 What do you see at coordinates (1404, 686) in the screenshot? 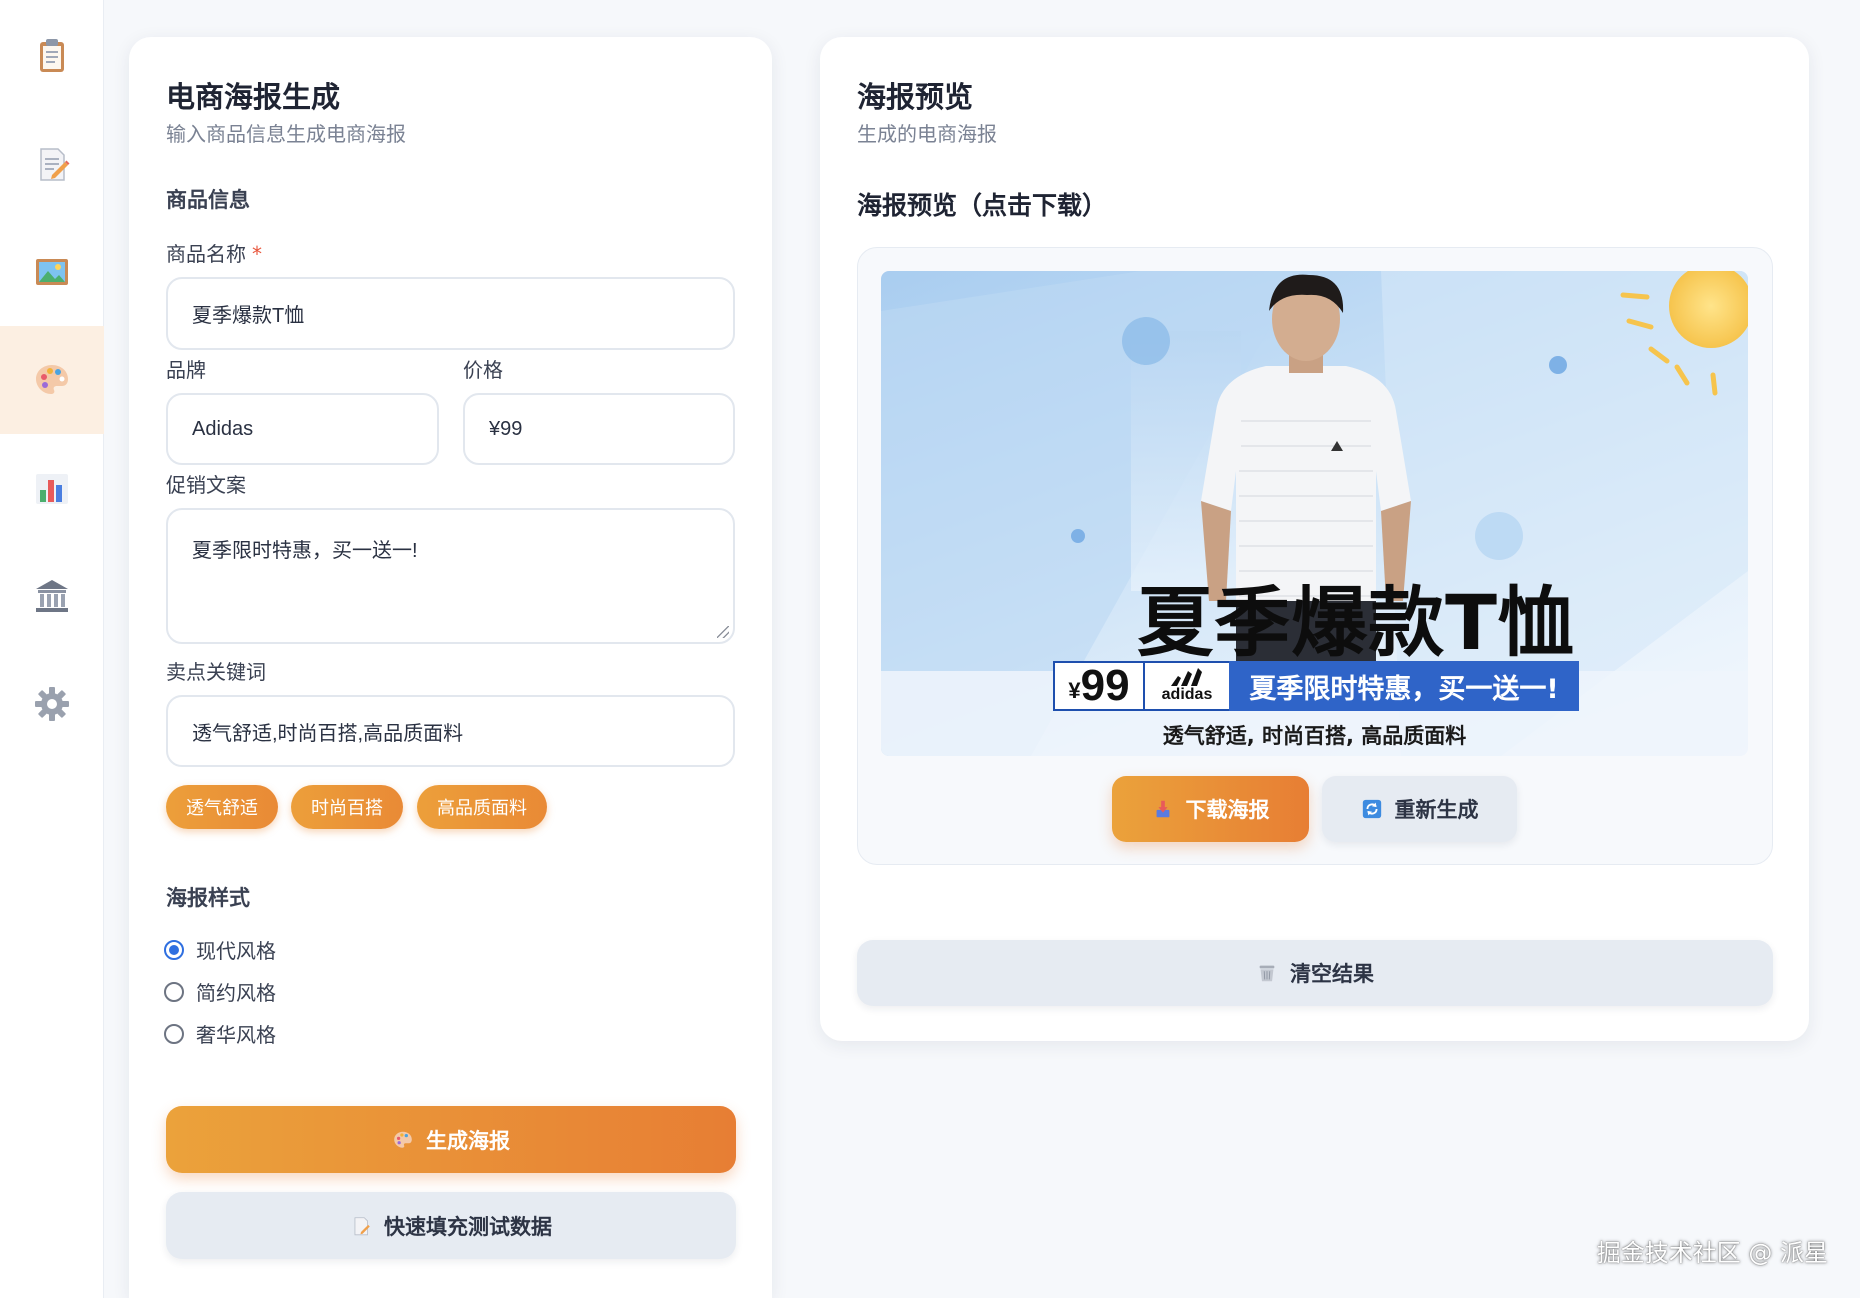
I see `poster-promo-banner: 夏季限时特惠，买一送一!` at bounding box center [1404, 686].